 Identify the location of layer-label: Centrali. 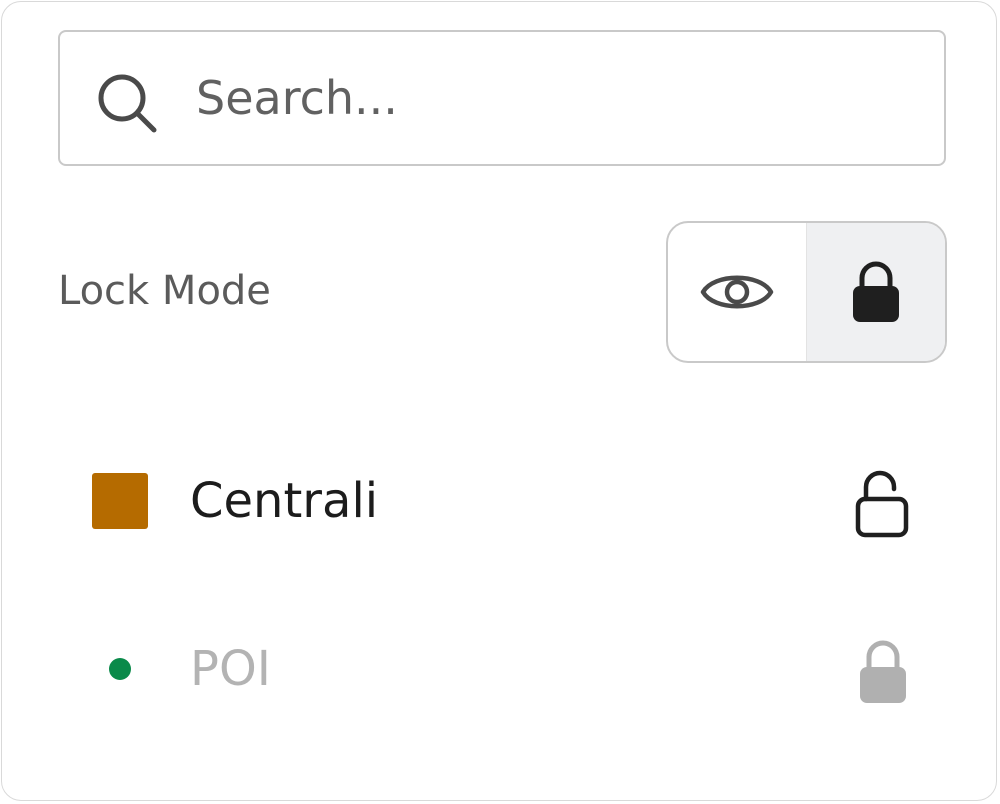
(284, 501).